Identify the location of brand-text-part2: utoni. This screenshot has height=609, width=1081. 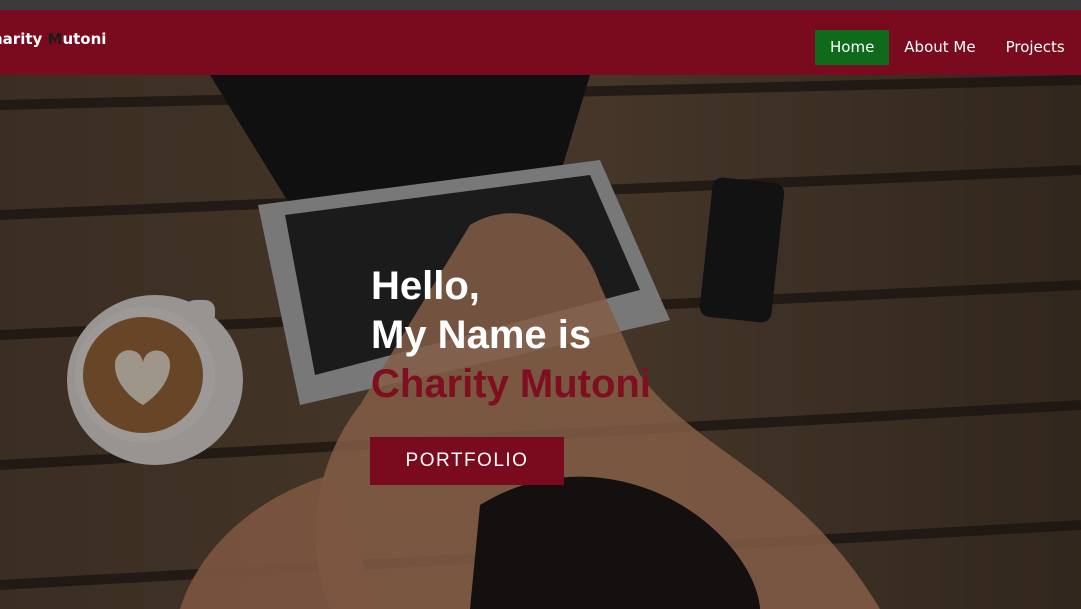
(84, 39).